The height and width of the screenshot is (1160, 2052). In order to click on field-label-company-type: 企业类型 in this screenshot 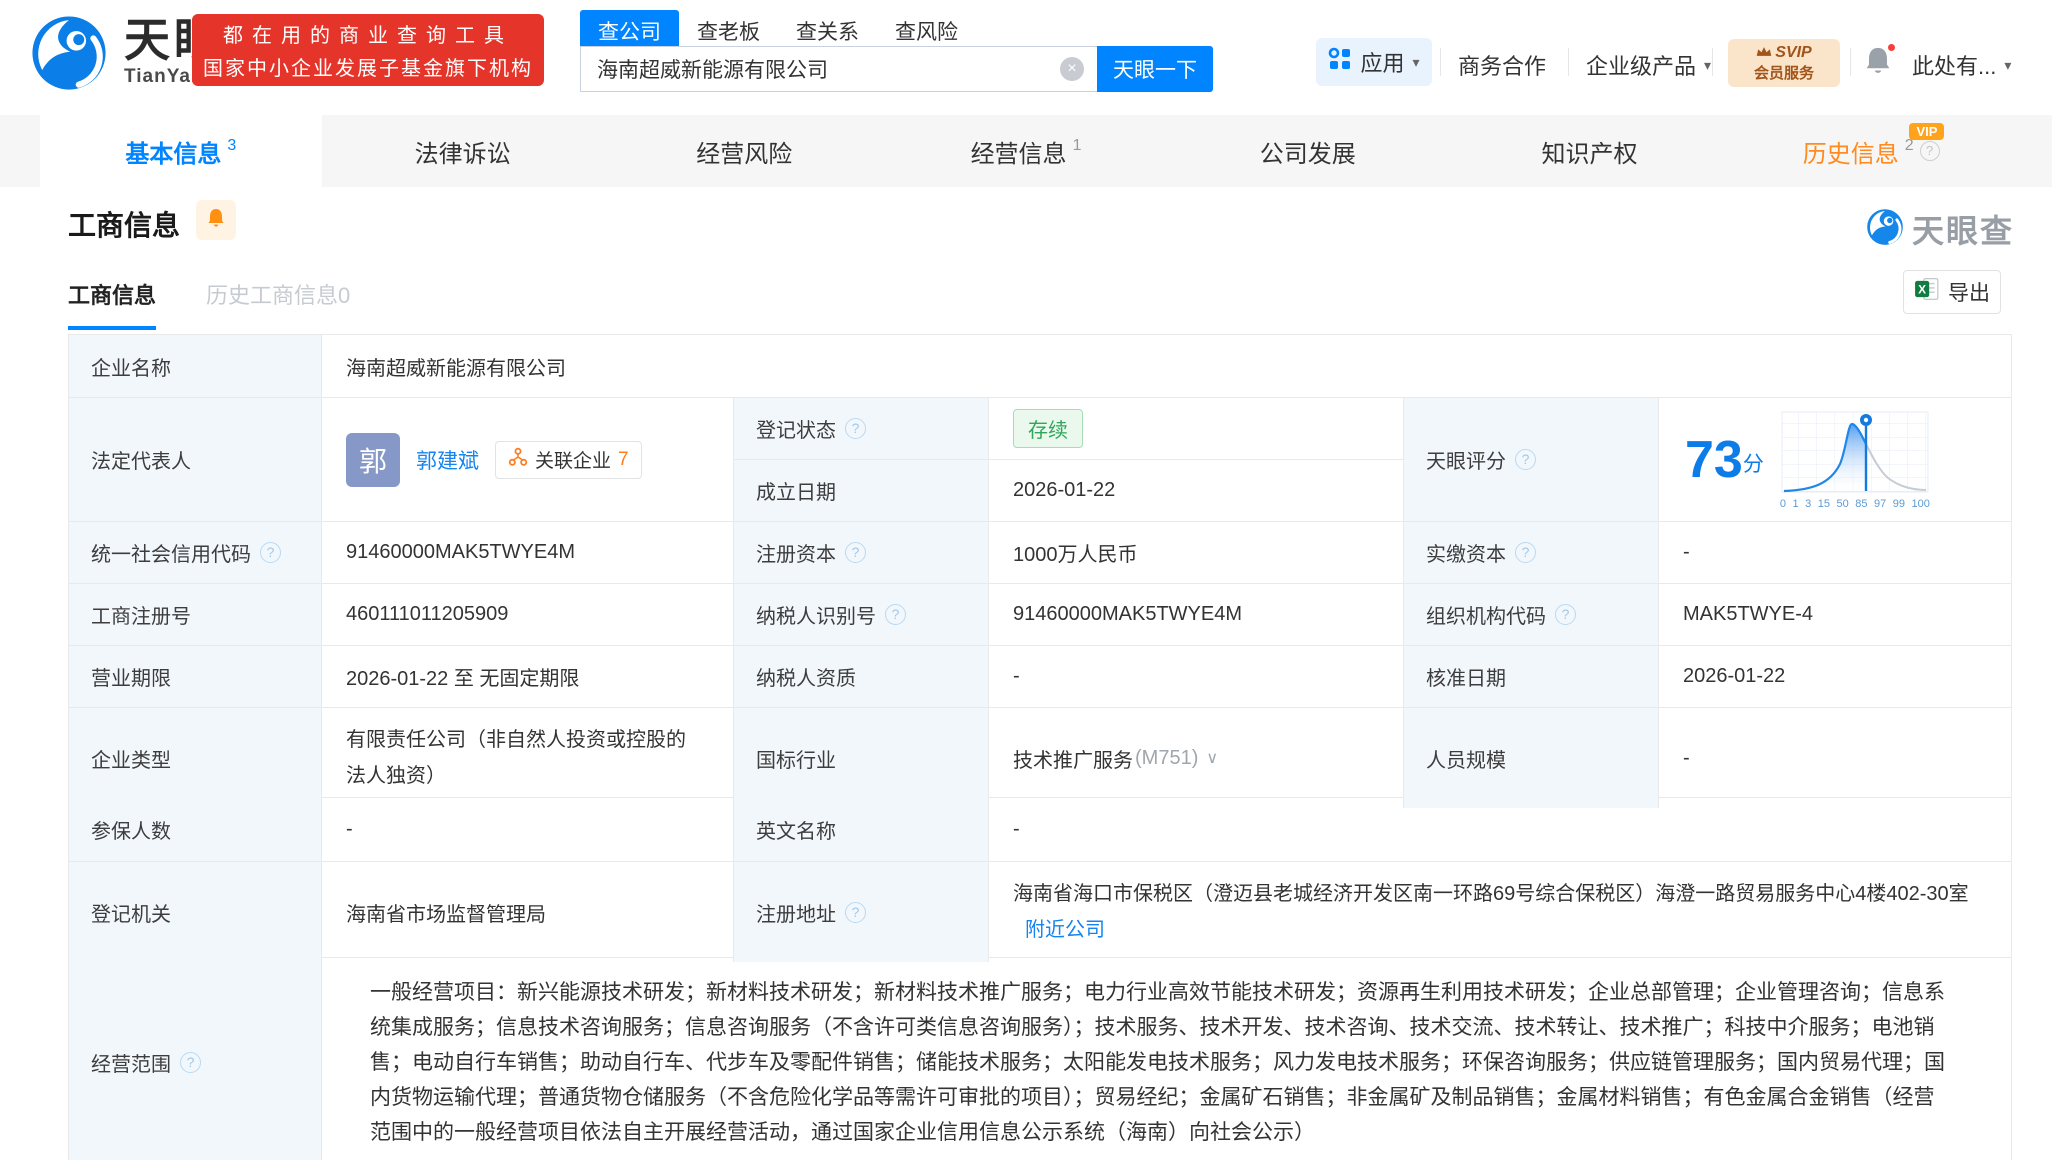, I will do `click(131, 760)`.